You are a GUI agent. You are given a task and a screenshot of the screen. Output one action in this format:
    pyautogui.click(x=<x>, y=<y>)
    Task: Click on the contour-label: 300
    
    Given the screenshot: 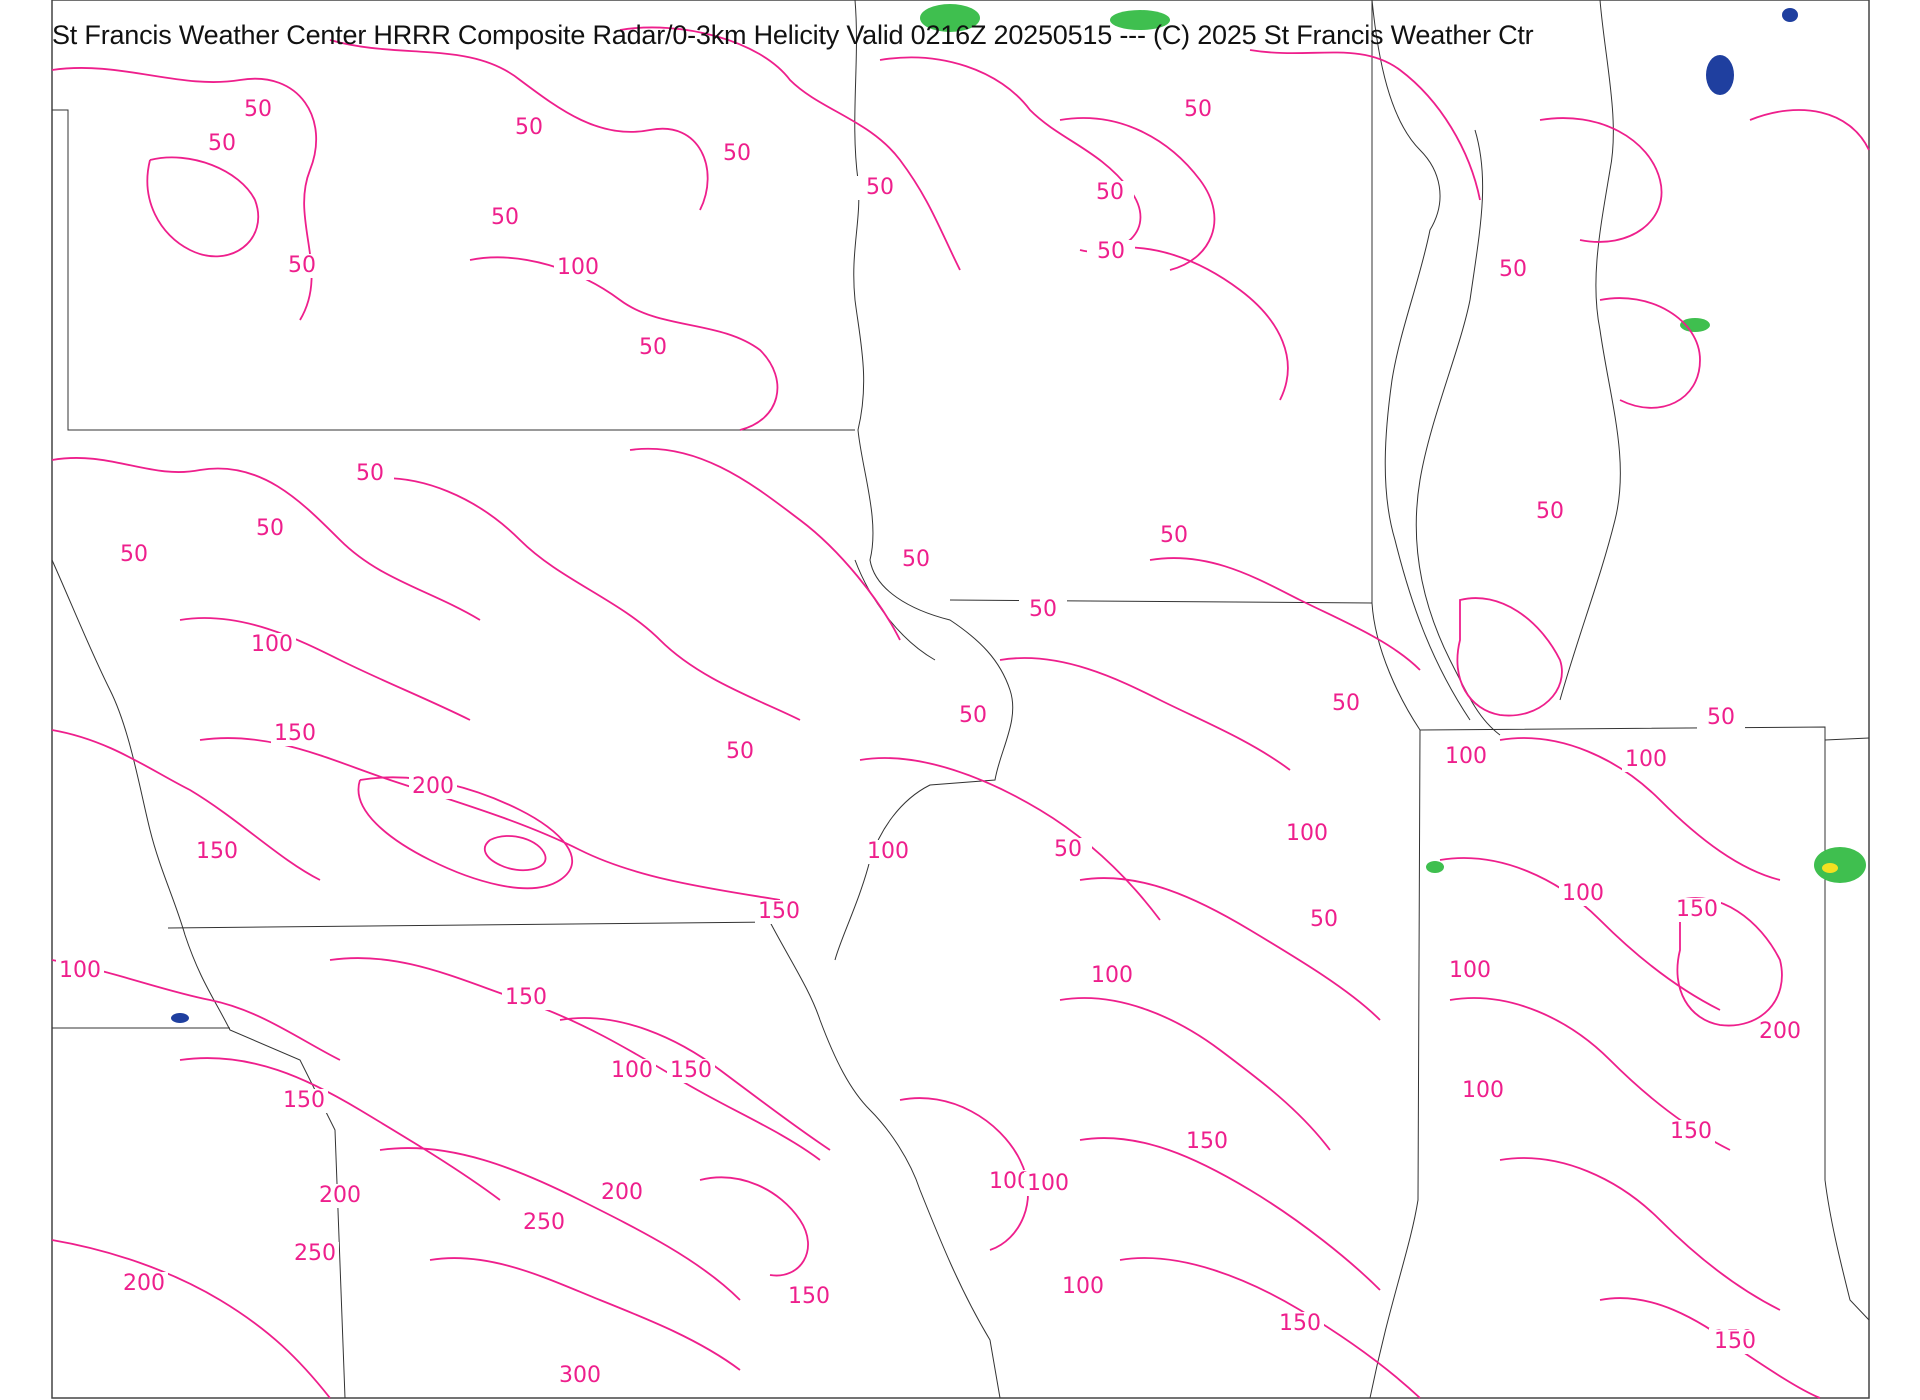 What is the action you would take?
    pyautogui.click(x=580, y=1375)
    